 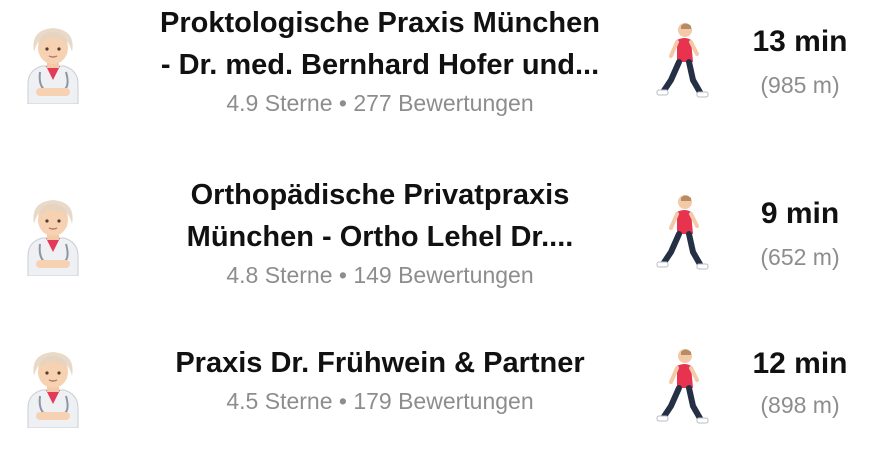 What do you see at coordinates (380, 195) in the screenshot?
I see `practice-name-line: Orthopädische Privatpraxis` at bounding box center [380, 195].